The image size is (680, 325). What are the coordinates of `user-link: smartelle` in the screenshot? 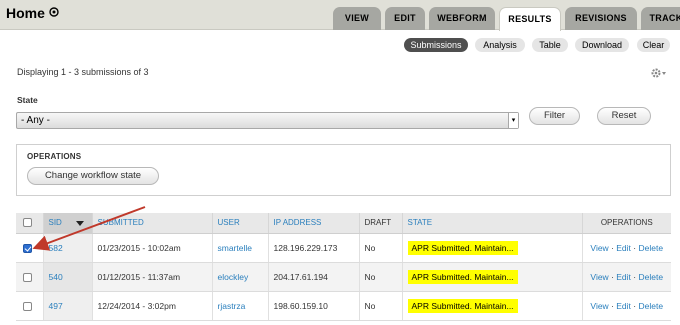 It's located at (235, 248).